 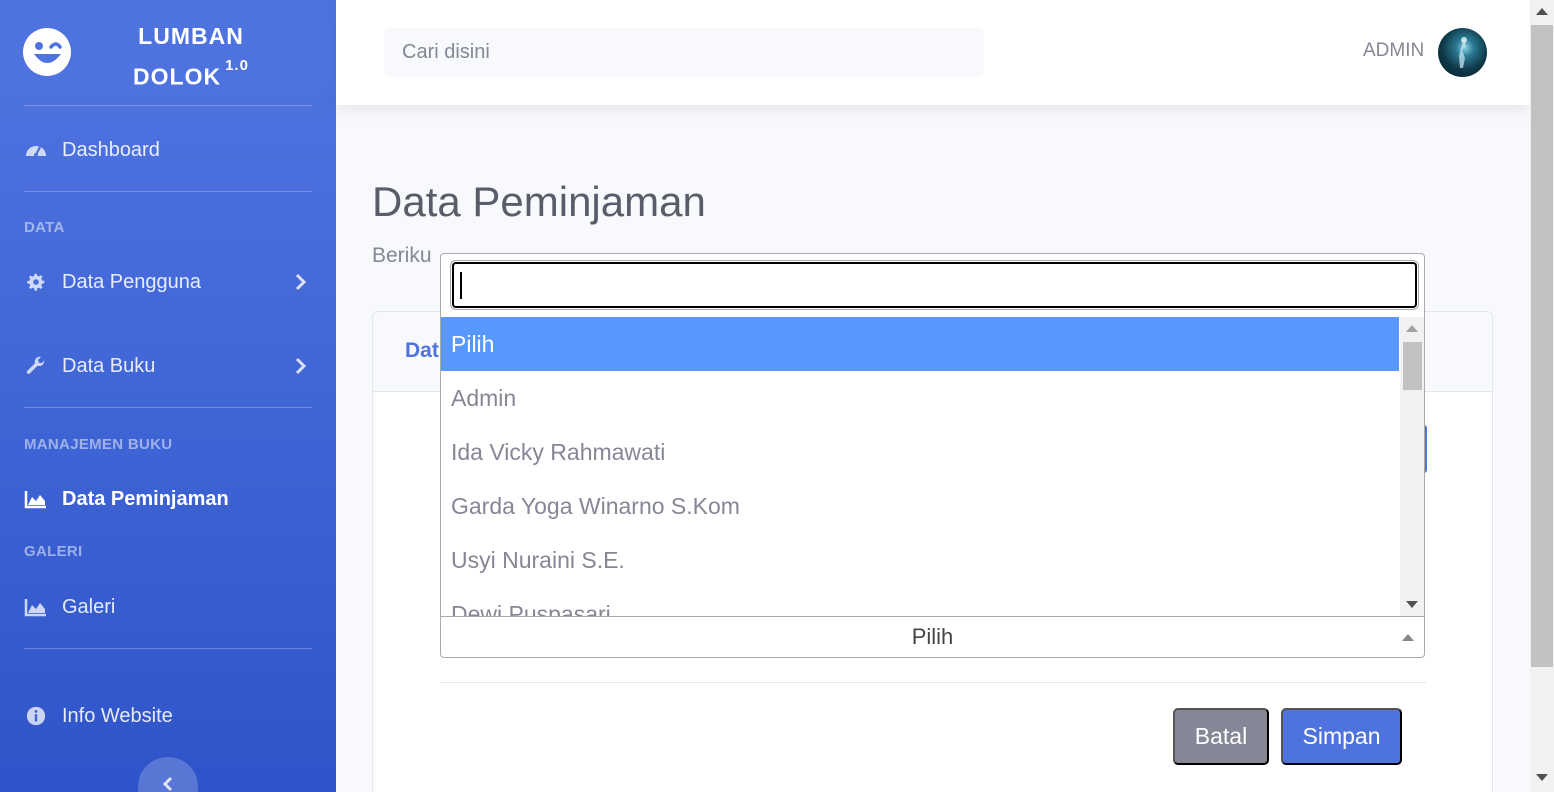 I want to click on page-subtitle: Beriku, so click(x=402, y=255).